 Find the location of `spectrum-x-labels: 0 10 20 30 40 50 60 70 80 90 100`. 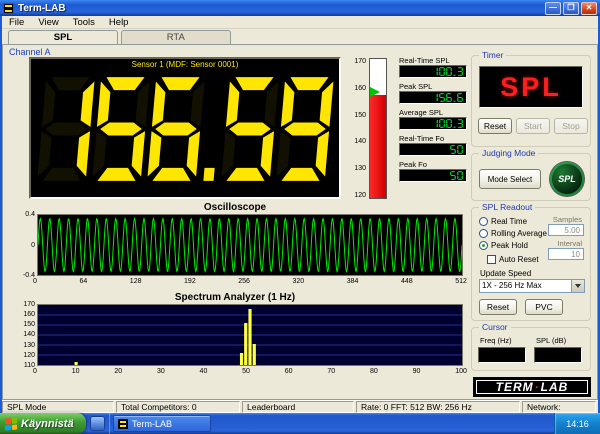

spectrum-x-labels: 0 10 20 30 40 50 60 70 80 90 100 is located at coordinates (250, 371).